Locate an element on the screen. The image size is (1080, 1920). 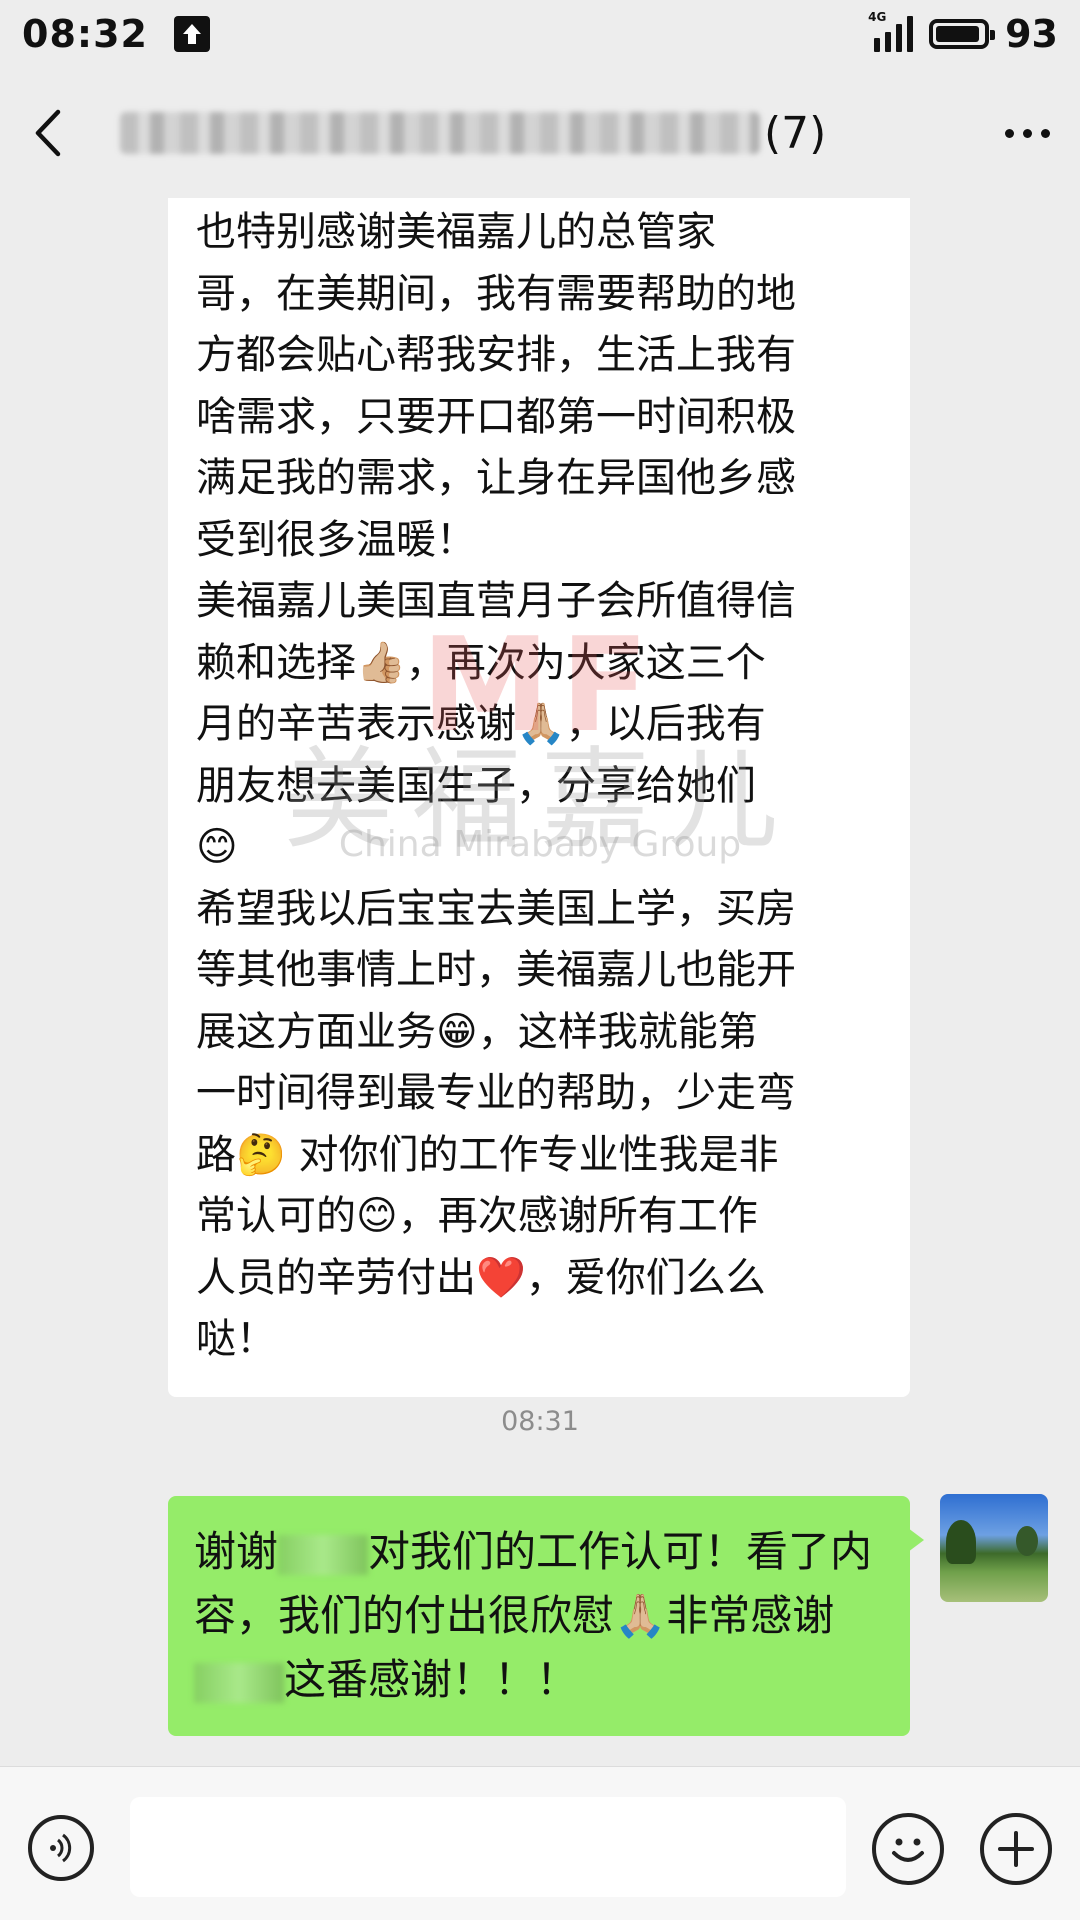
signal-icon: 4G is located at coordinates (891, 31).